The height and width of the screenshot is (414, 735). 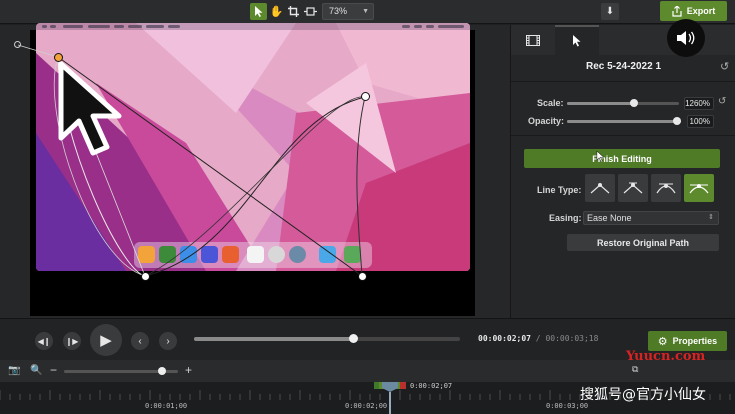 What do you see at coordinates (635, 369) in the screenshot?
I see `detach-icon: ⧉` at bounding box center [635, 369].